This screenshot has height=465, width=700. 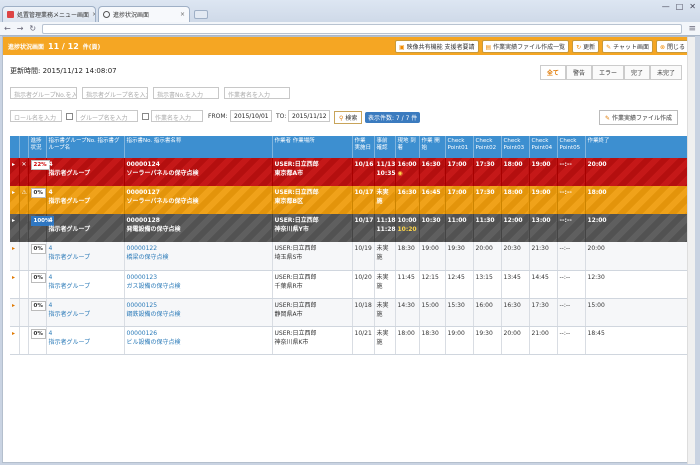 I want to click on filter-incomplete: 未完了, so click(x=665, y=72).